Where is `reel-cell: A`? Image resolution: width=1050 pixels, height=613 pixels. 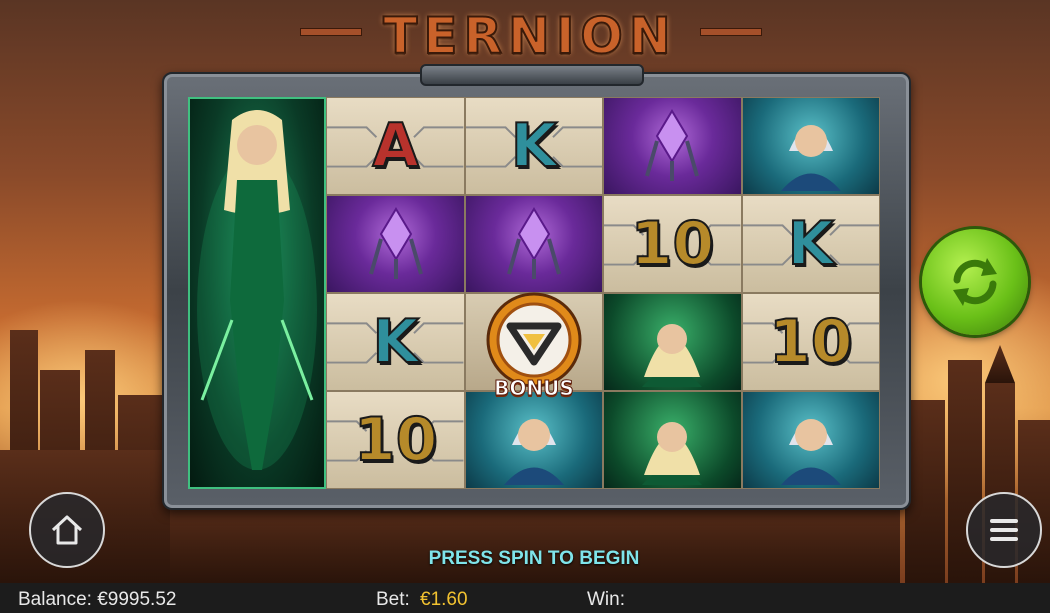 reel-cell: A is located at coordinates (395, 146).